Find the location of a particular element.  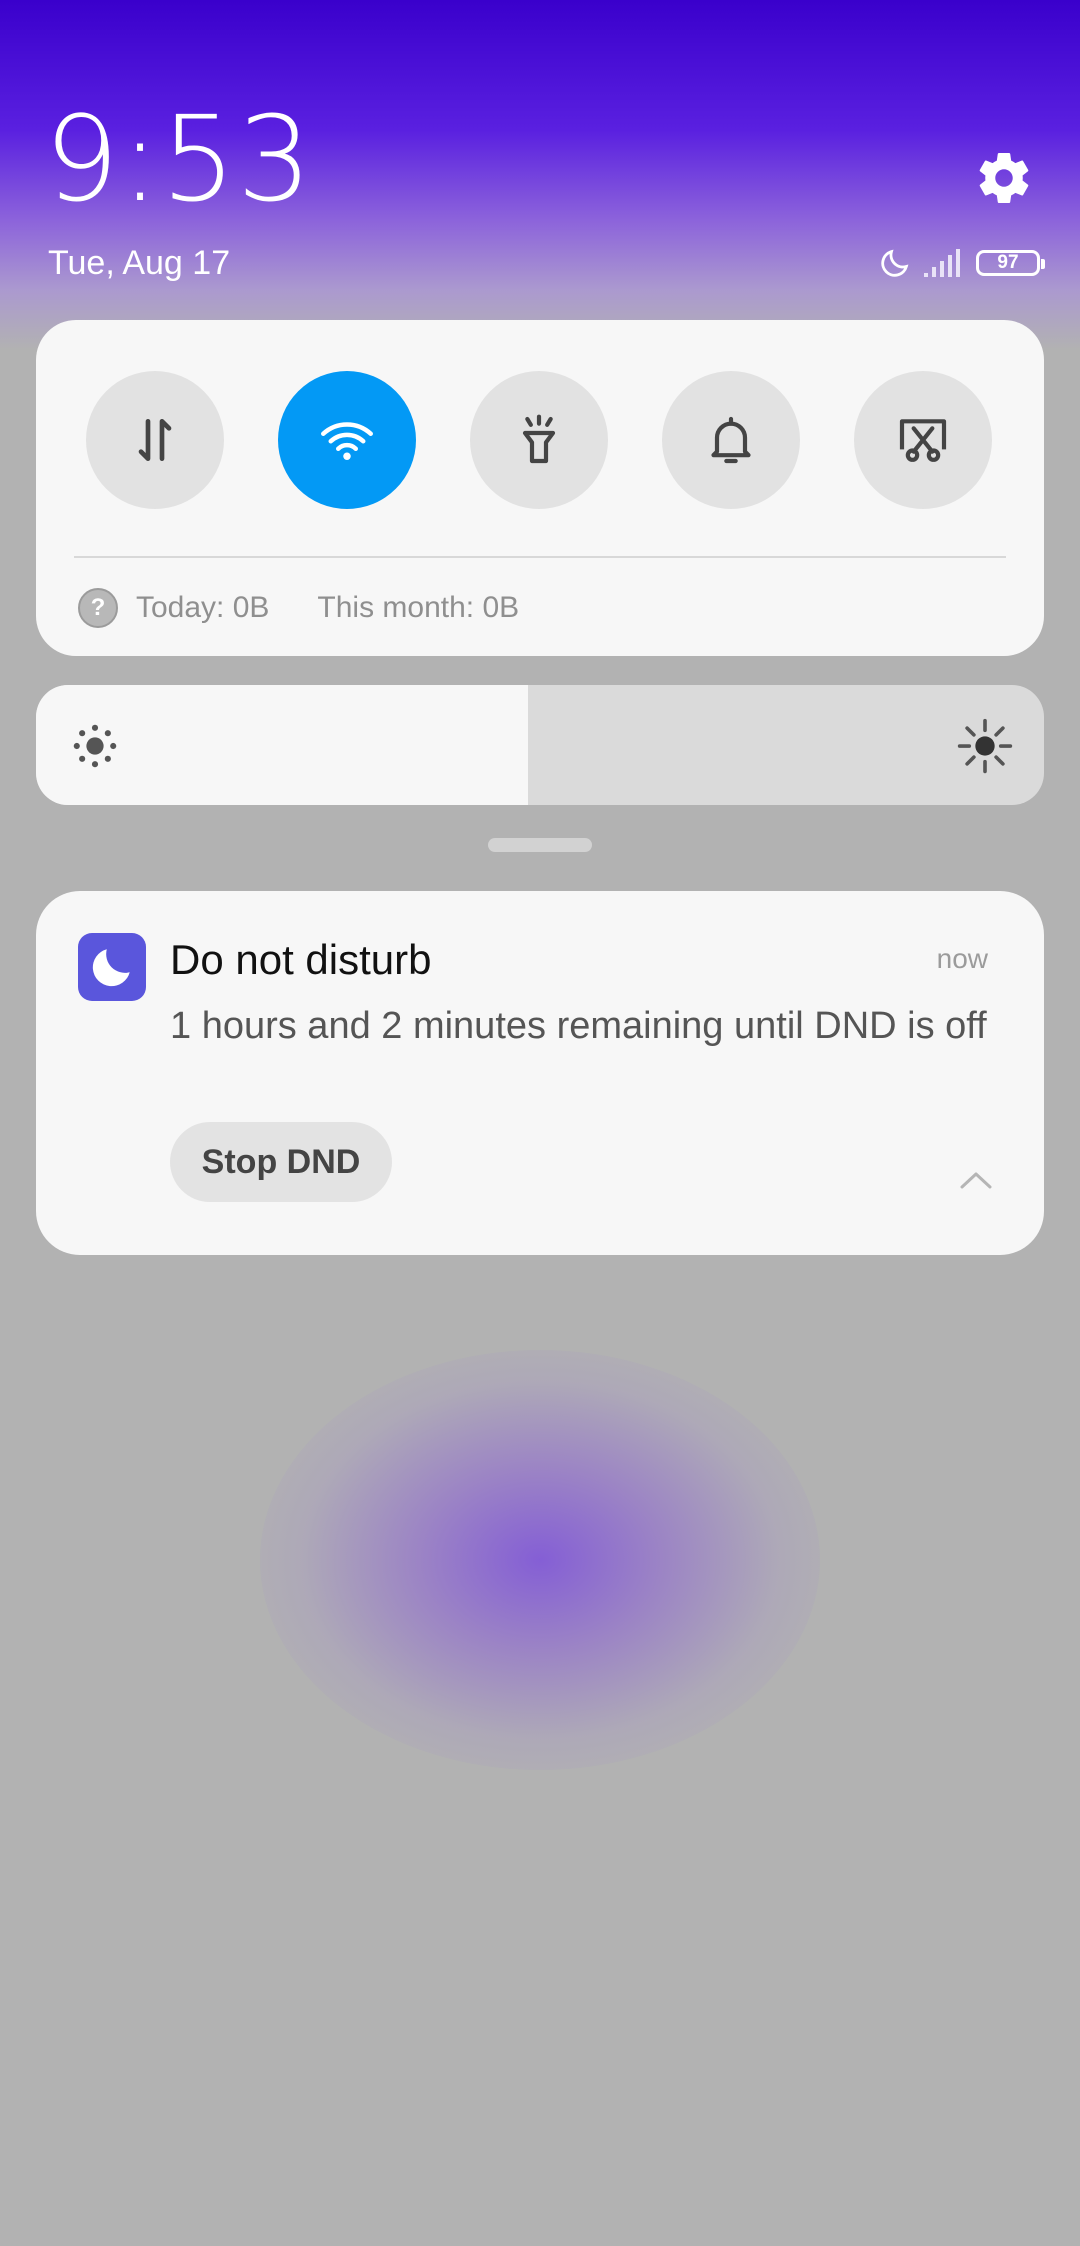

notification-time: now is located at coordinates (962, 958).